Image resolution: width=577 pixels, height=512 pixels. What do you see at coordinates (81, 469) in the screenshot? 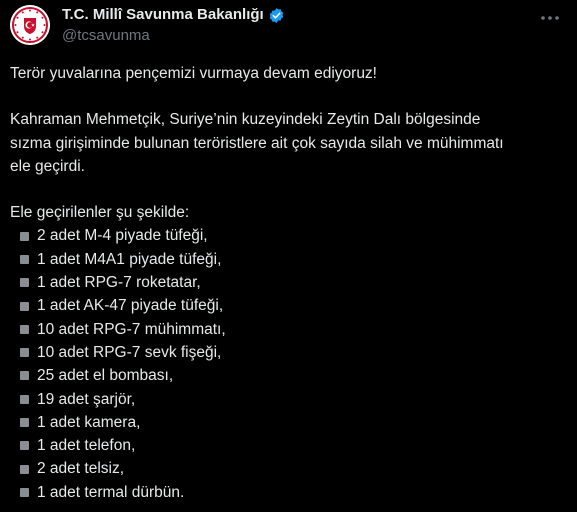
I see `list-item-text: 2 adet telsiz,` at bounding box center [81, 469].